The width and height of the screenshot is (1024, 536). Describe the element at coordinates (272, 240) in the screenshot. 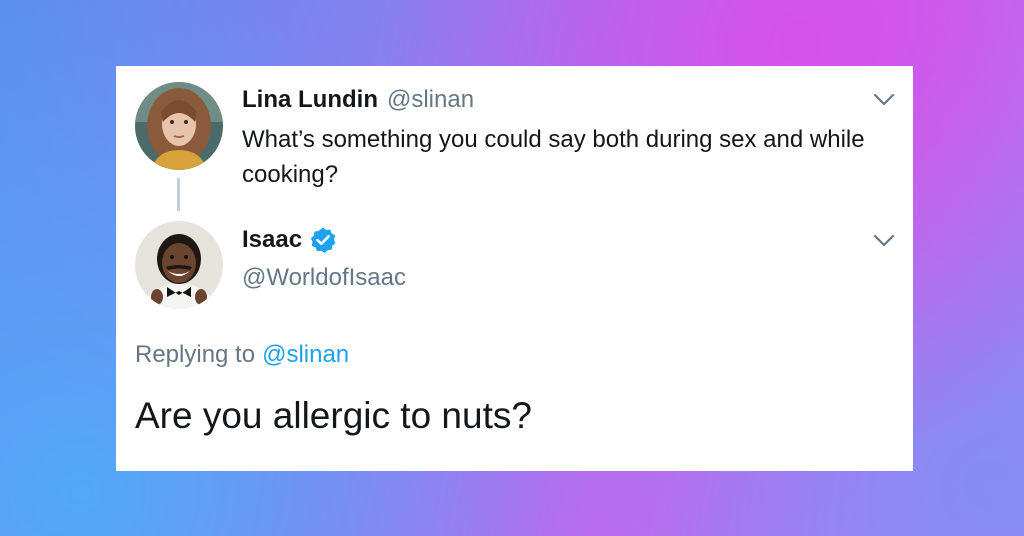

I see `reply-author-name: Isaac` at that location.